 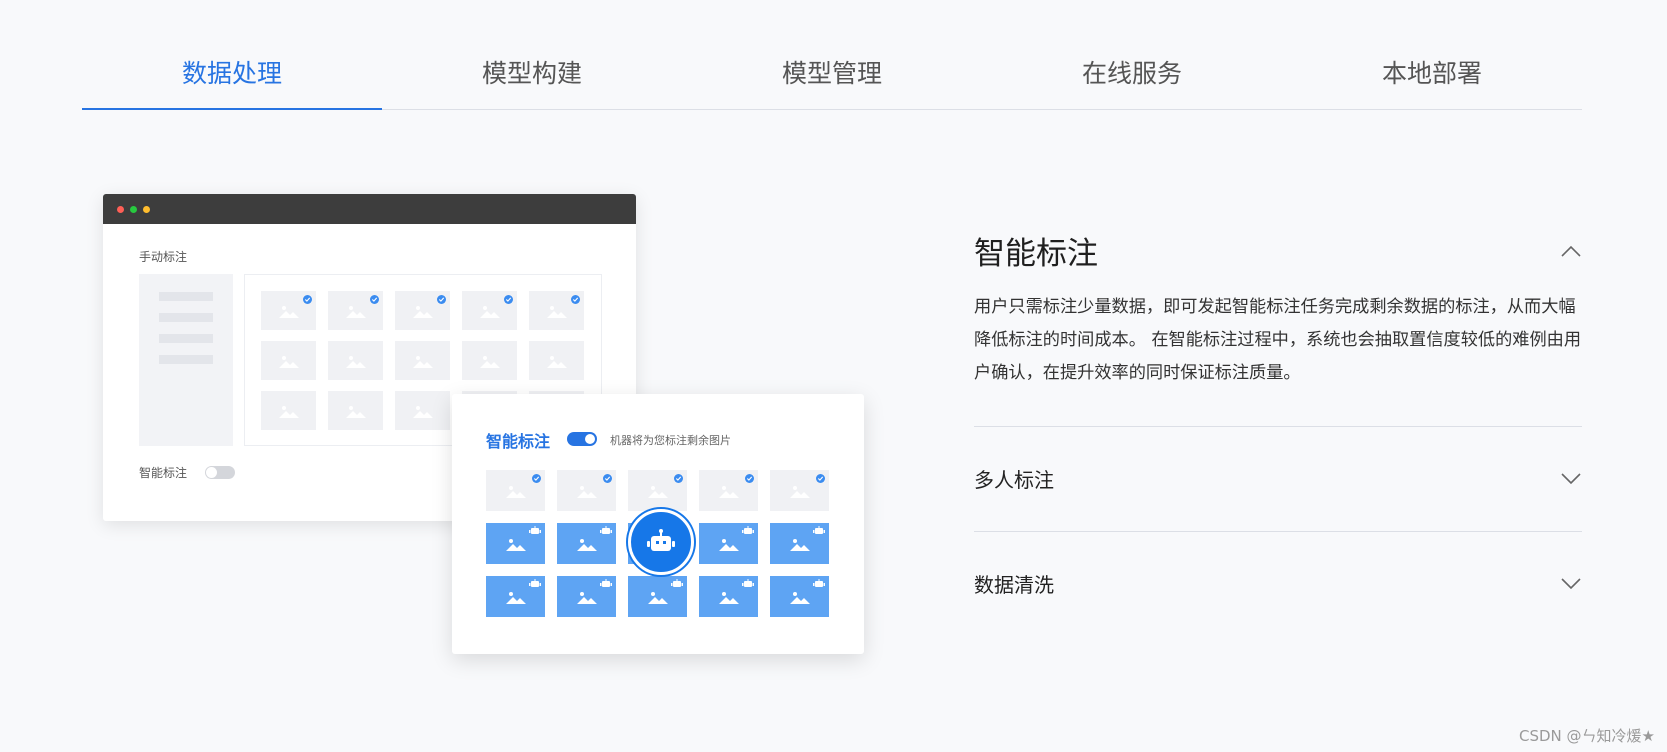 I want to click on window-maximize-dot, so click(x=133, y=209).